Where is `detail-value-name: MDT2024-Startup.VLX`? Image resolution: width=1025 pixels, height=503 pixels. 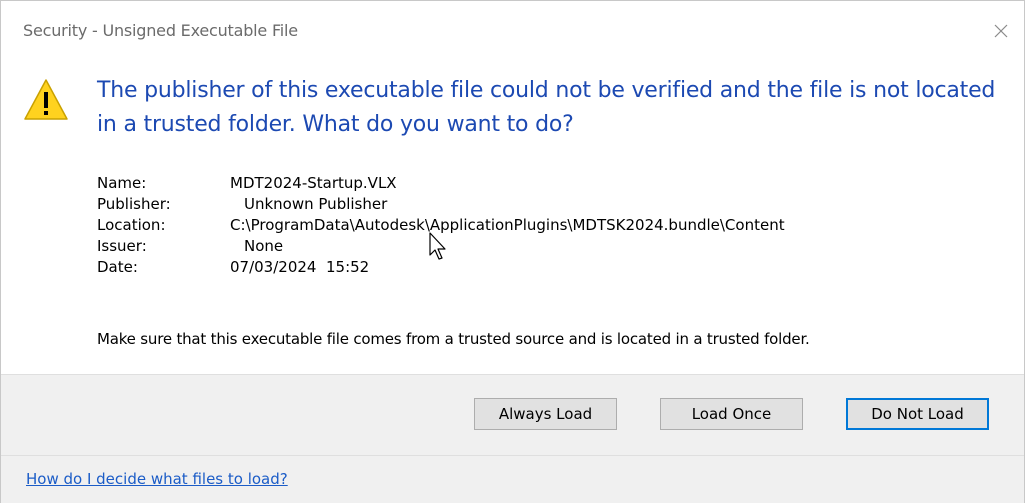
detail-value-name: MDT2024-Startup.VLX is located at coordinates (313, 183).